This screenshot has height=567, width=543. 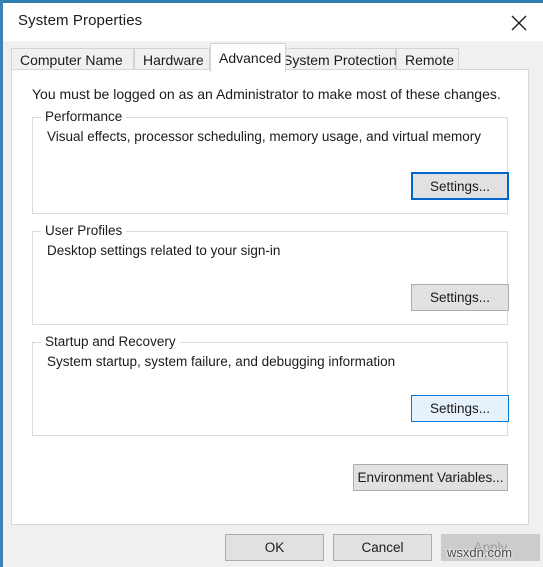 I want to click on close-button, so click(x=520, y=22).